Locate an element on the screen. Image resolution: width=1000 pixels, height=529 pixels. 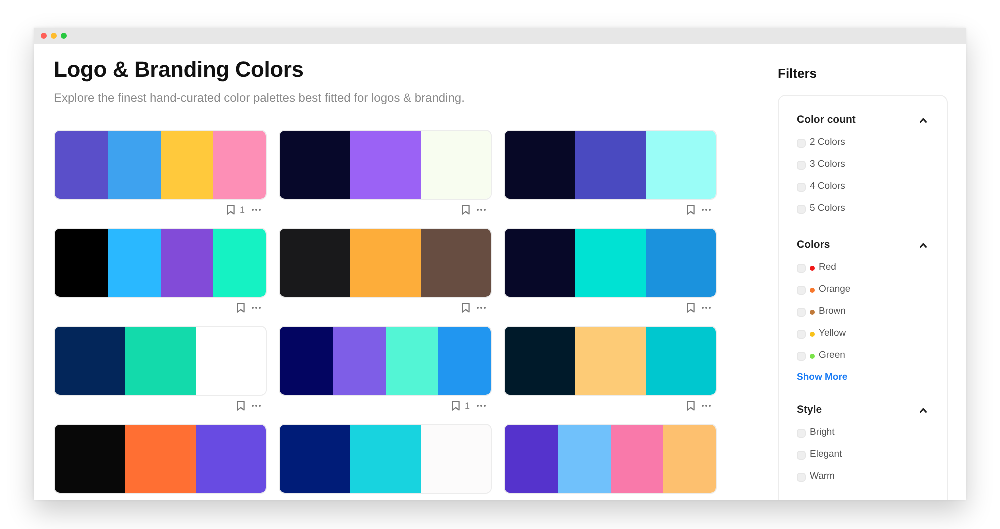
option-label: Red is located at coordinates (827, 268).